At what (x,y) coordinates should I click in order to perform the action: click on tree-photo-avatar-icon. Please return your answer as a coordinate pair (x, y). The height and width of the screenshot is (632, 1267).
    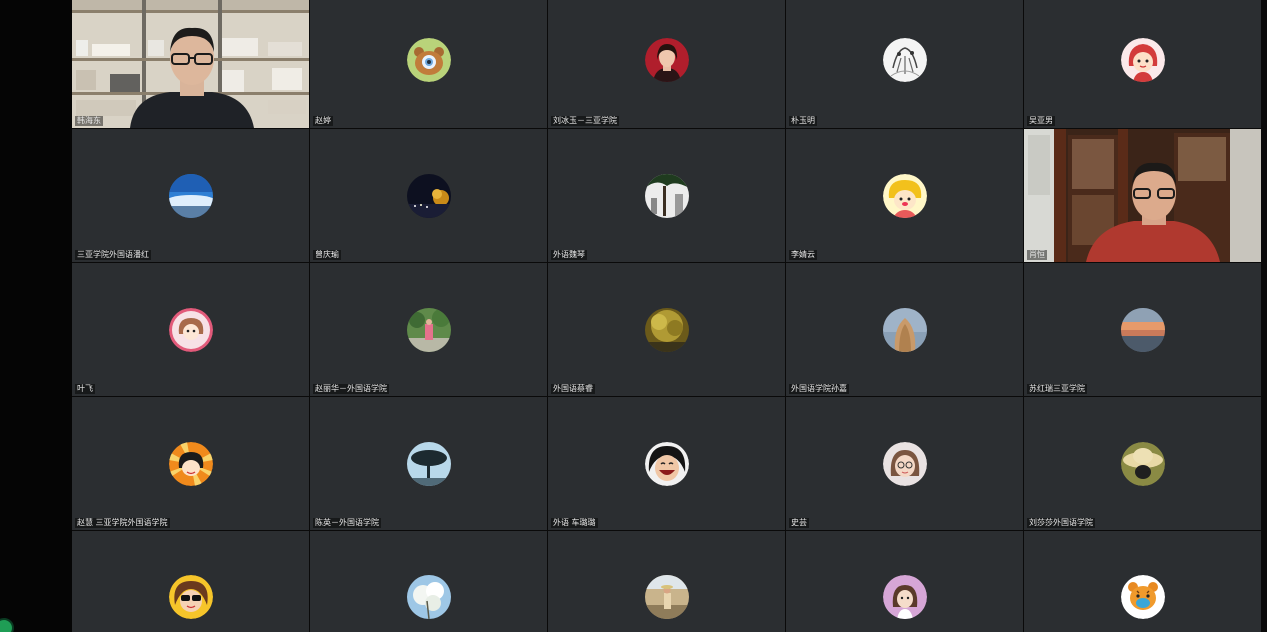
    Looking at the image, I should click on (666, 195).